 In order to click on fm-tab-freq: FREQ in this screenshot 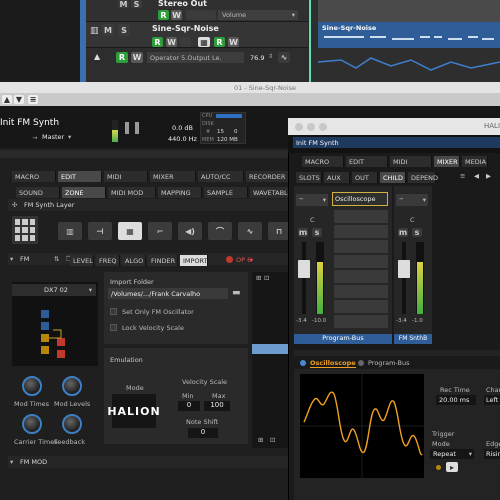, I will do `click(108, 260)`.